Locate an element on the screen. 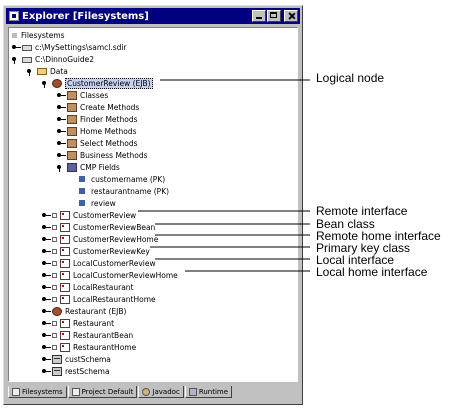  tree-node-home-methods: Home Methods is located at coordinates (97, 131).